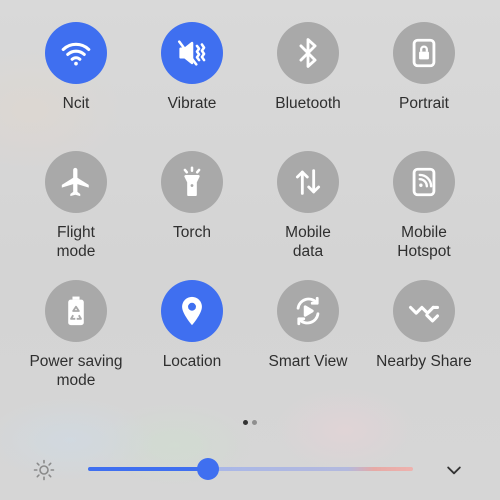 The image size is (500, 500). Describe the element at coordinates (44, 470) in the screenshot. I see `brightness-icon` at that location.